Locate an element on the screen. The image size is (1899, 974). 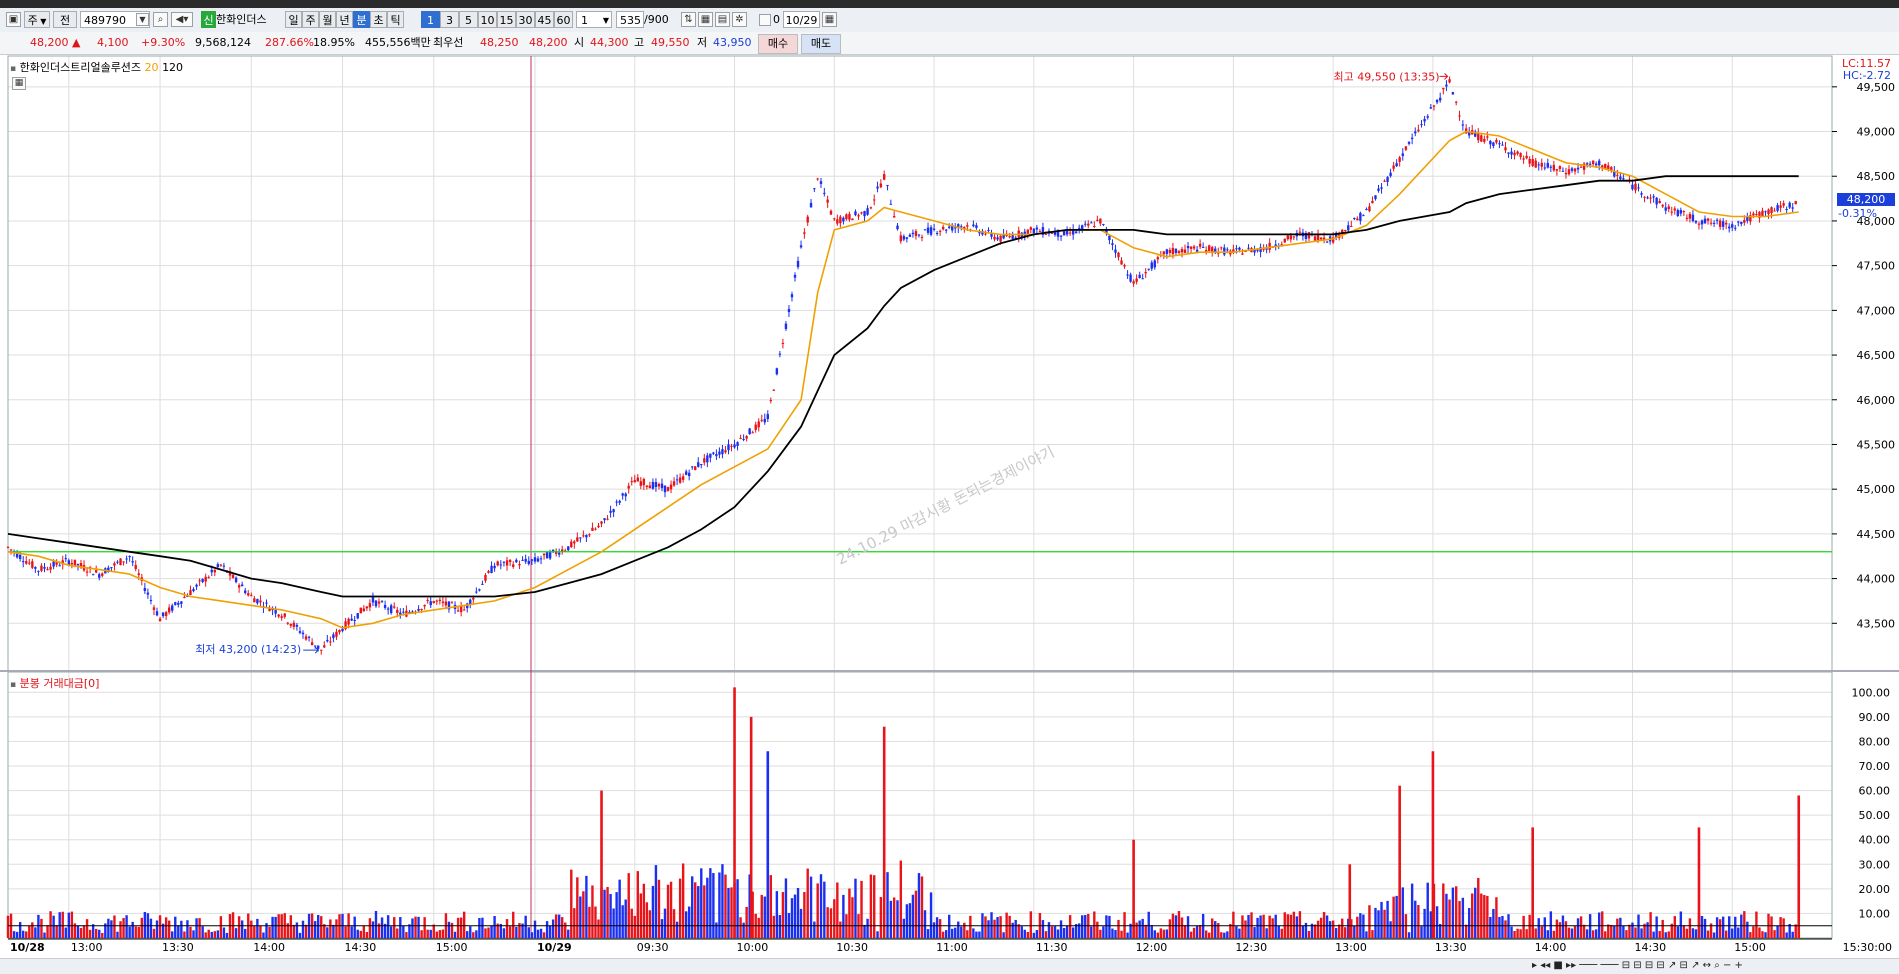
interval-tab-15: 15 is located at coordinates (506, 19).